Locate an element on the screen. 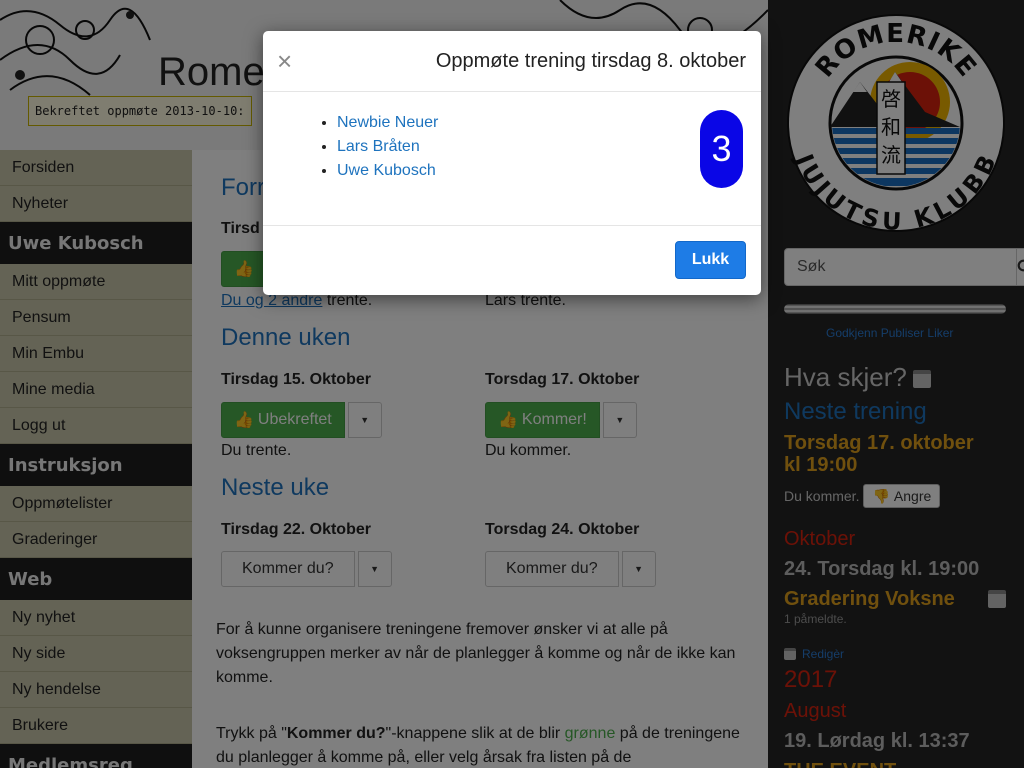  attendee-link: Lars Bråten is located at coordinates (378, 146).